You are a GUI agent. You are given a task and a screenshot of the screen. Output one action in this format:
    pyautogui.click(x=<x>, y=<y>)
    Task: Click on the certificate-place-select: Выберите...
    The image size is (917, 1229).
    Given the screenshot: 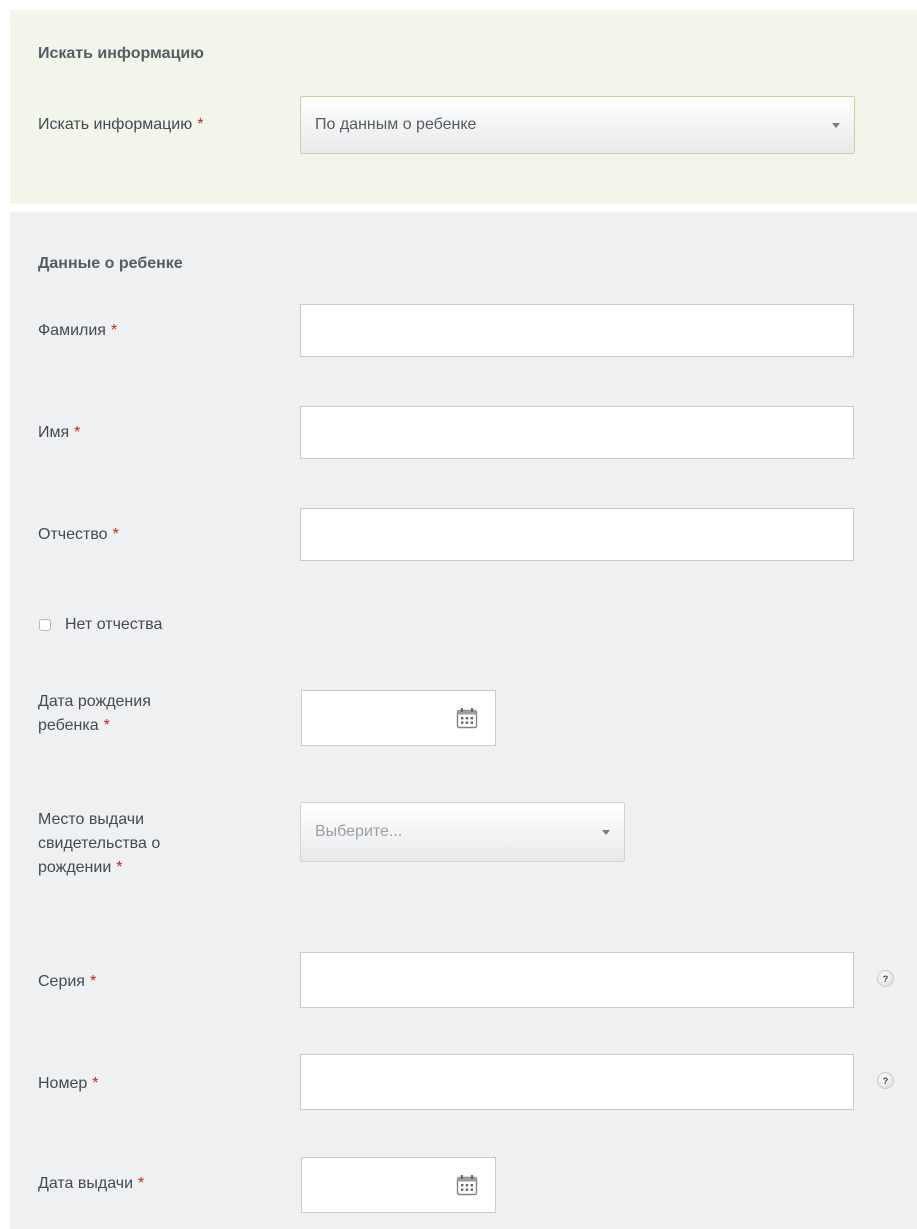 What is the action you would take?
    pyautogui.click(x=462, y=832)
    